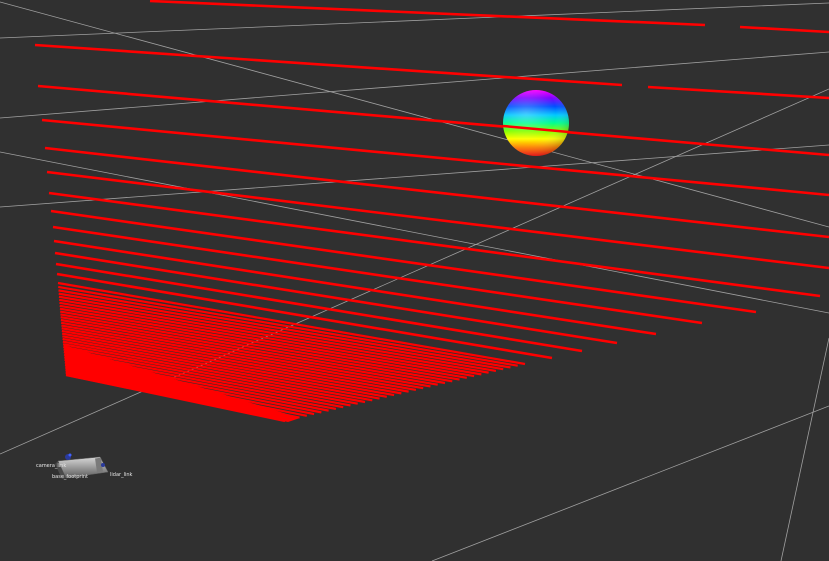 The width and height of the screenshot is (829, 561). I want to click on marker-sphere, so click(536, 123).